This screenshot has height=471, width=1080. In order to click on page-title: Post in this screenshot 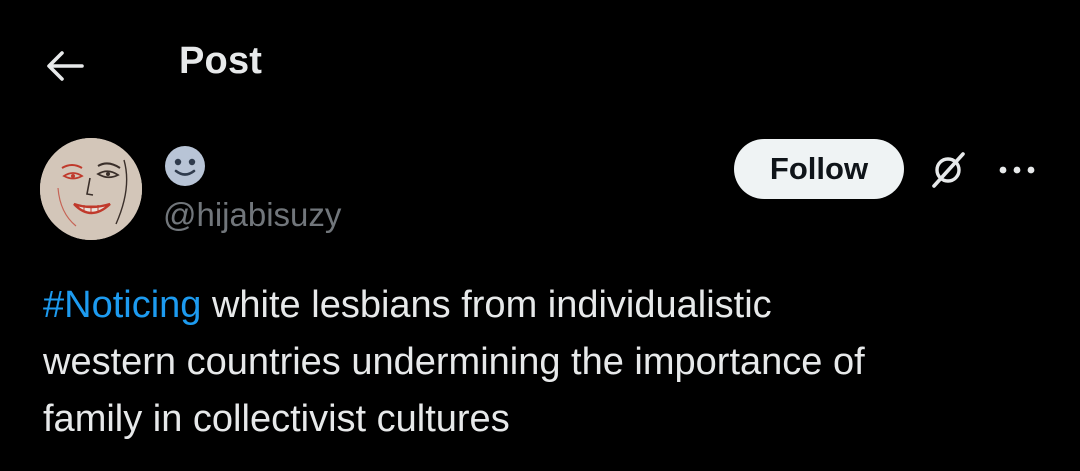, I will do `click(221, 61)`.